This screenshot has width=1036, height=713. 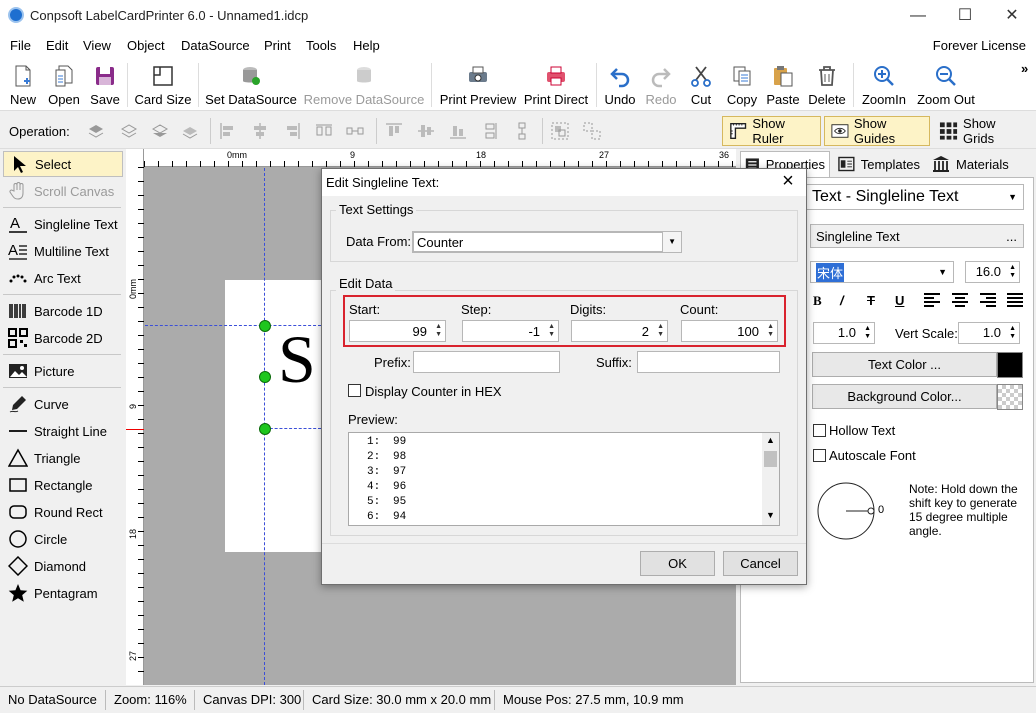 I want to click on paste-button: Paste, so click(x=783, y=85).